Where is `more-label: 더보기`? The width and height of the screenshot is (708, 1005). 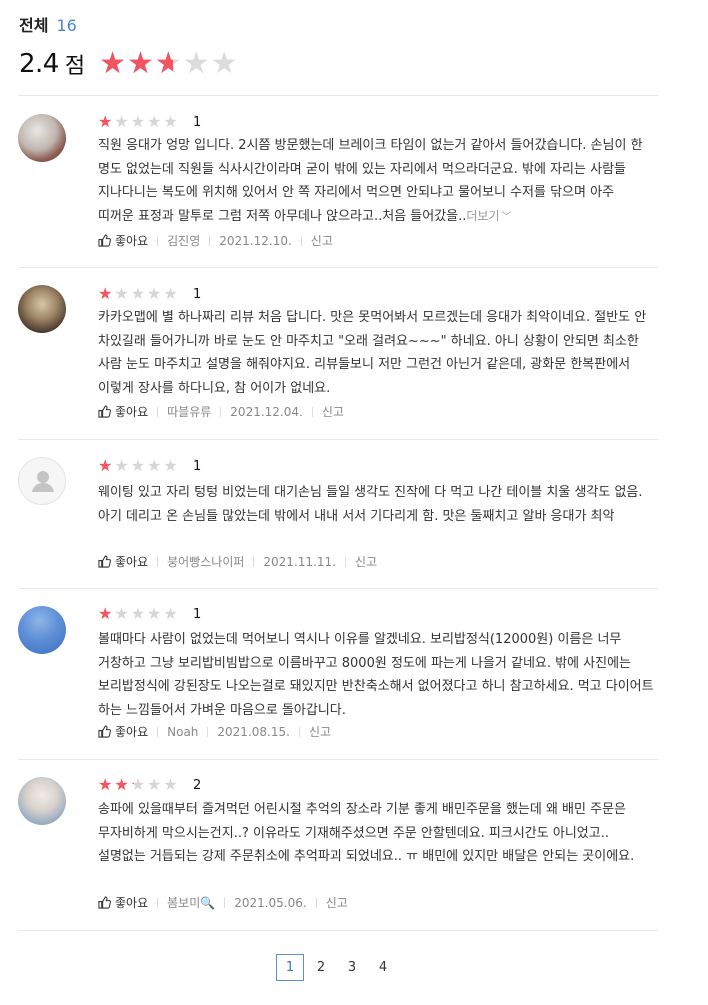
more-label: 더보기 is located at coordinates (483, 215).